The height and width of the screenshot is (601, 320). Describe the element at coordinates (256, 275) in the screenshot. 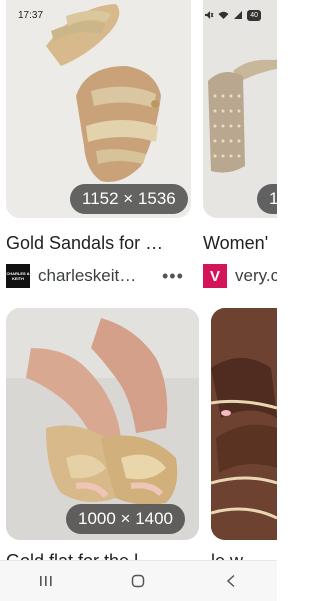

I see `source-name: very.c` at that location.